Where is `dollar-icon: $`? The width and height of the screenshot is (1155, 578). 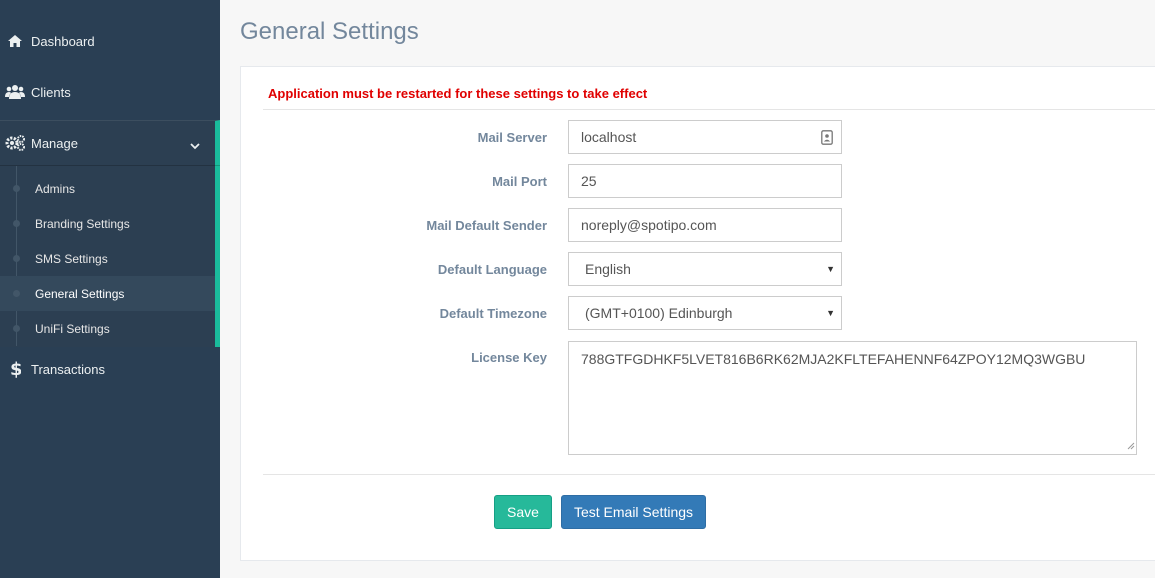
dollar-icon: $ is located at coordinates (15, 369).